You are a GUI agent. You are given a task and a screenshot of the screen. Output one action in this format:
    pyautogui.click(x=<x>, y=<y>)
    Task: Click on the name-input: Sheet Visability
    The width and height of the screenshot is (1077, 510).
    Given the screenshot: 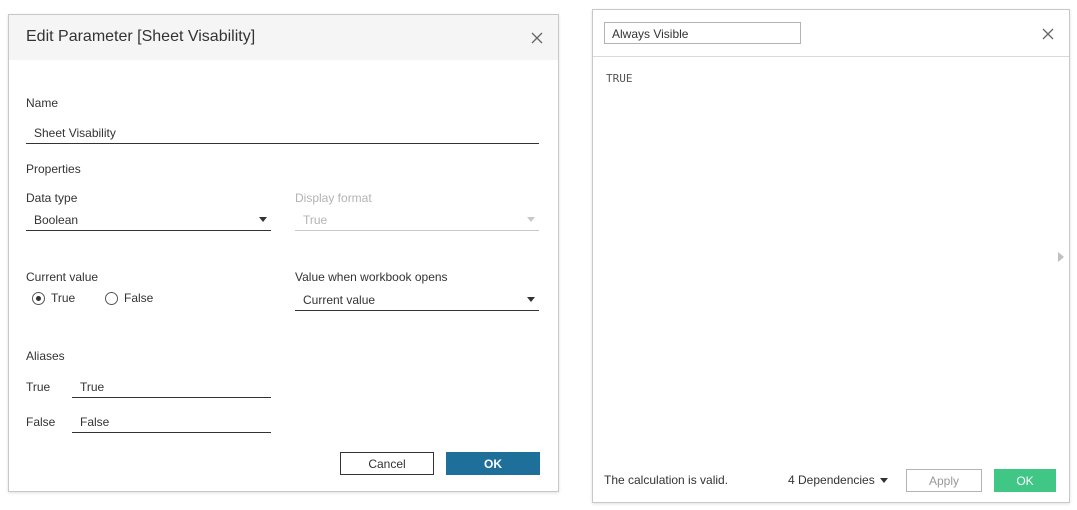 What is the action you would take?
    pyautogui.click(x=282, y=133)
    